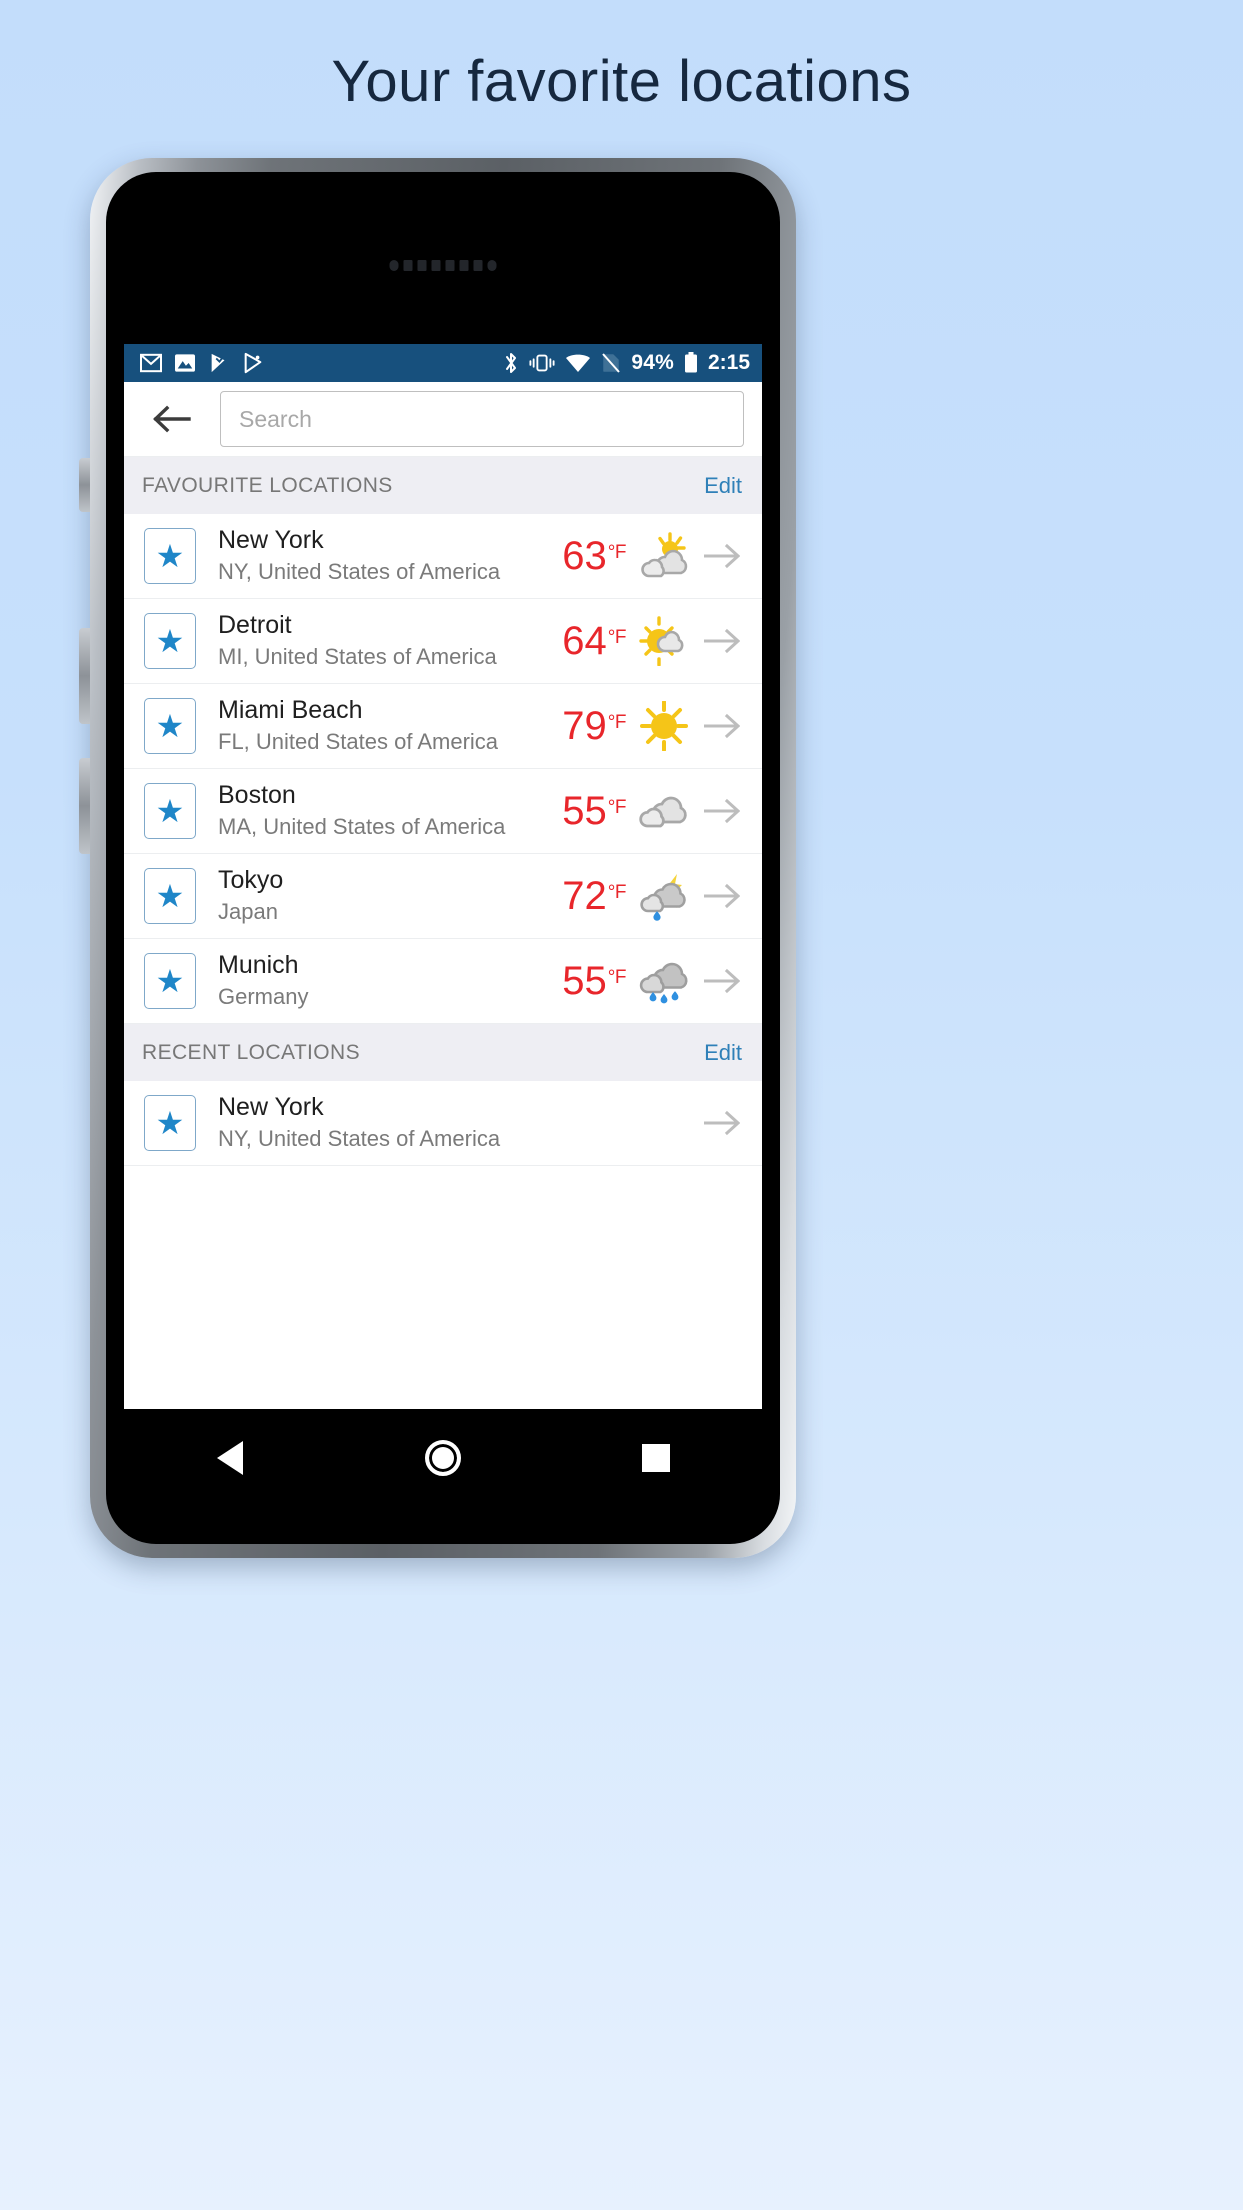 This screenshot has width=1243, height=2210. I want to click on location-region: MA, United States of America, so click(362, 826).